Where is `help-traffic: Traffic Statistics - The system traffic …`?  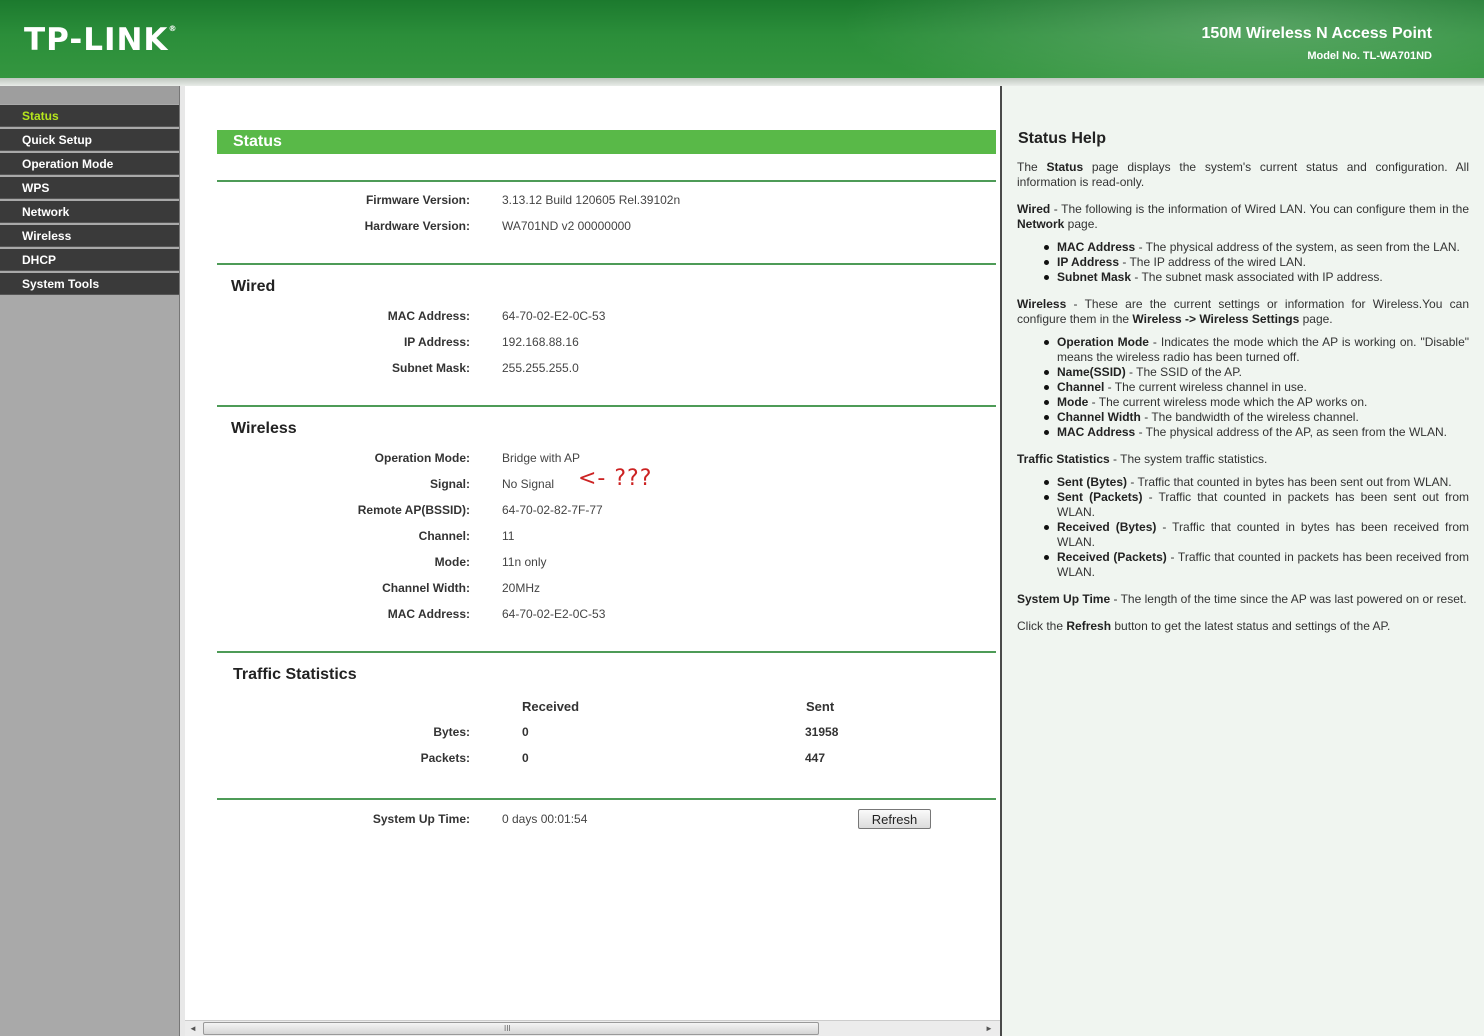 help-traffic: Traffic Statistics - The system traffic … is located at coordinates (1142, 459).